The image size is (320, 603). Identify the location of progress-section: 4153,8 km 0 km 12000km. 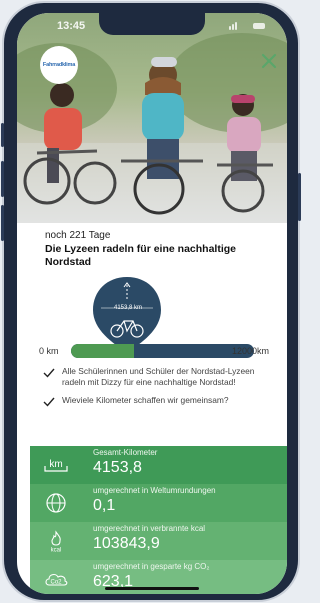
(160, 319).